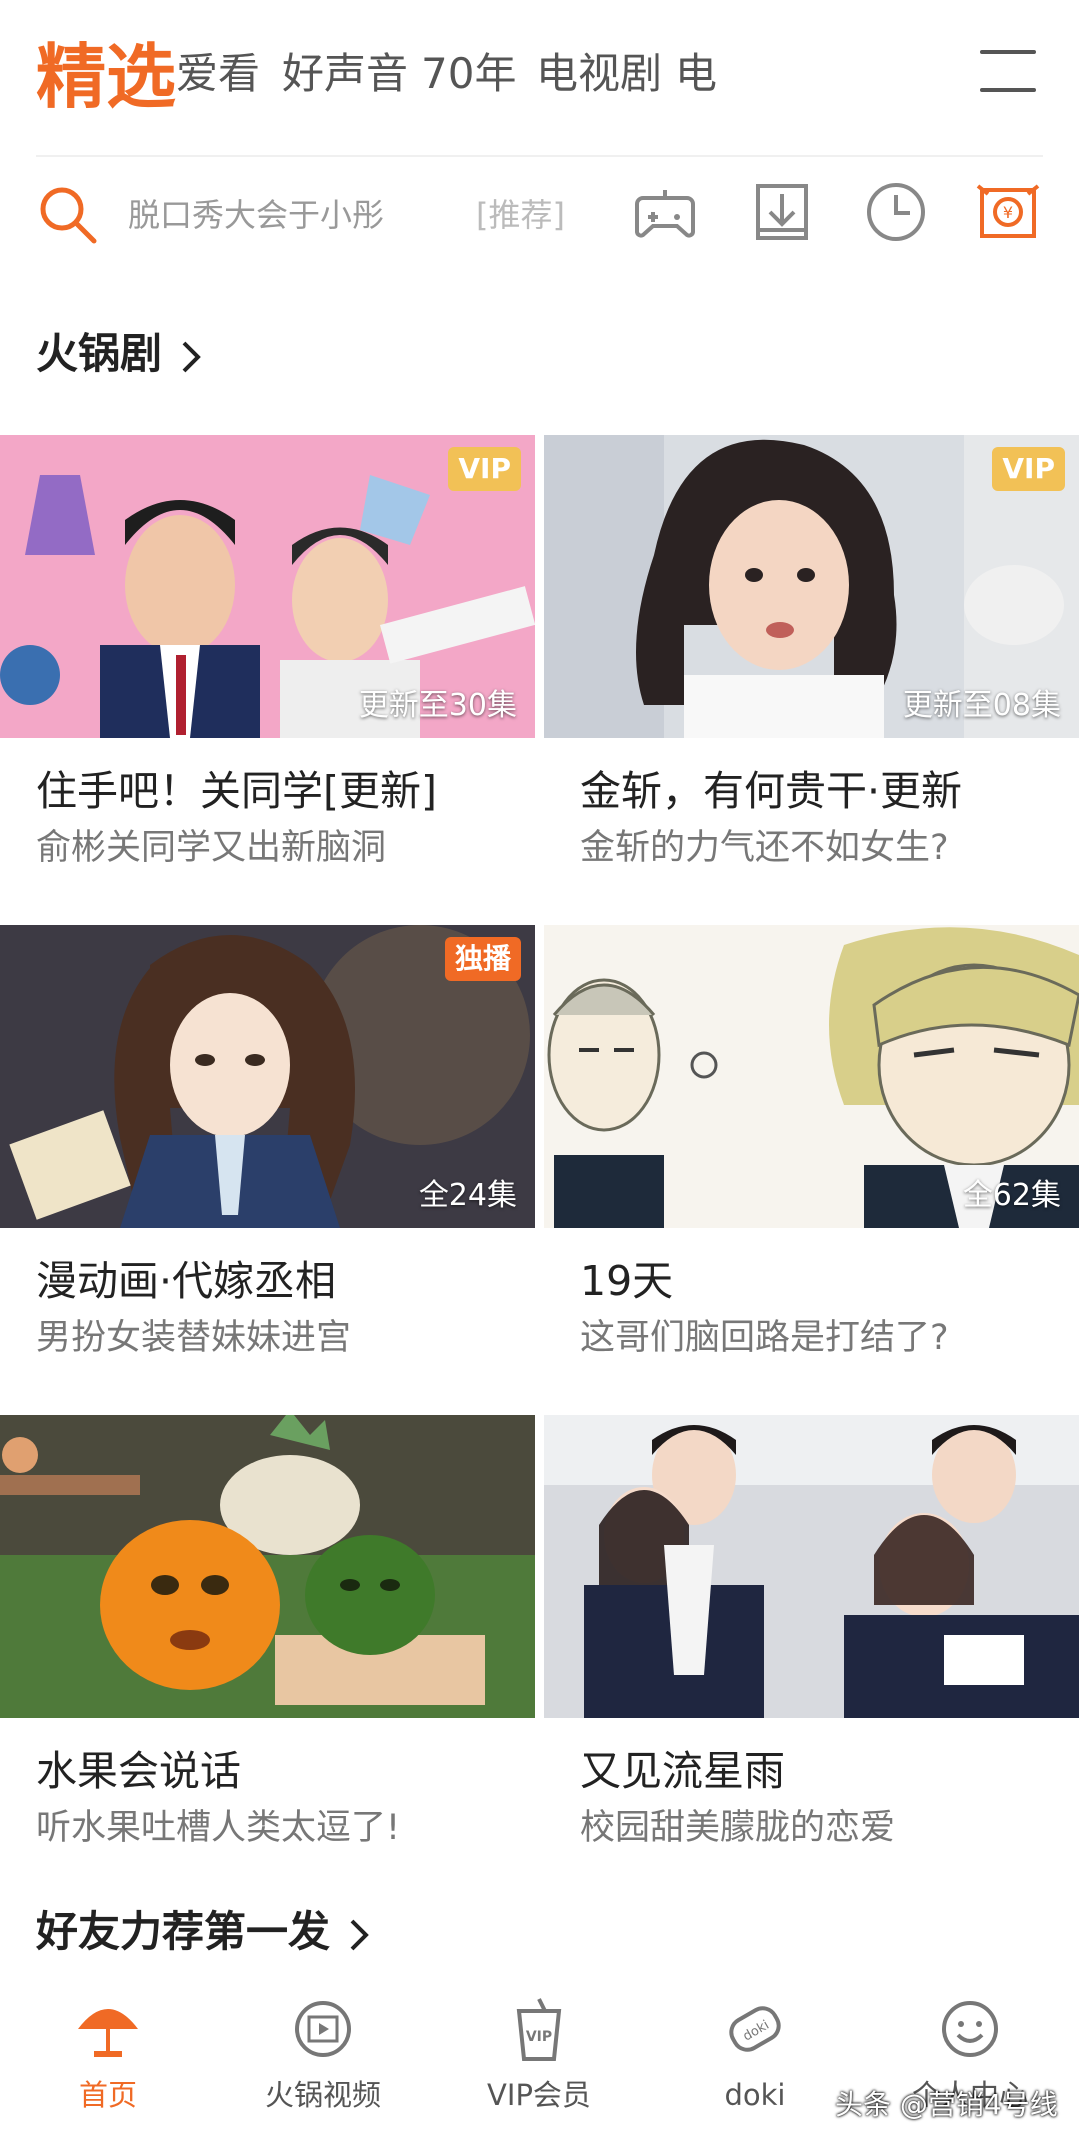  What do you see at coordinates (467, 1195) in the screenshot?
I see `episode-count: 全24集` at bounding box center [467, 1195].